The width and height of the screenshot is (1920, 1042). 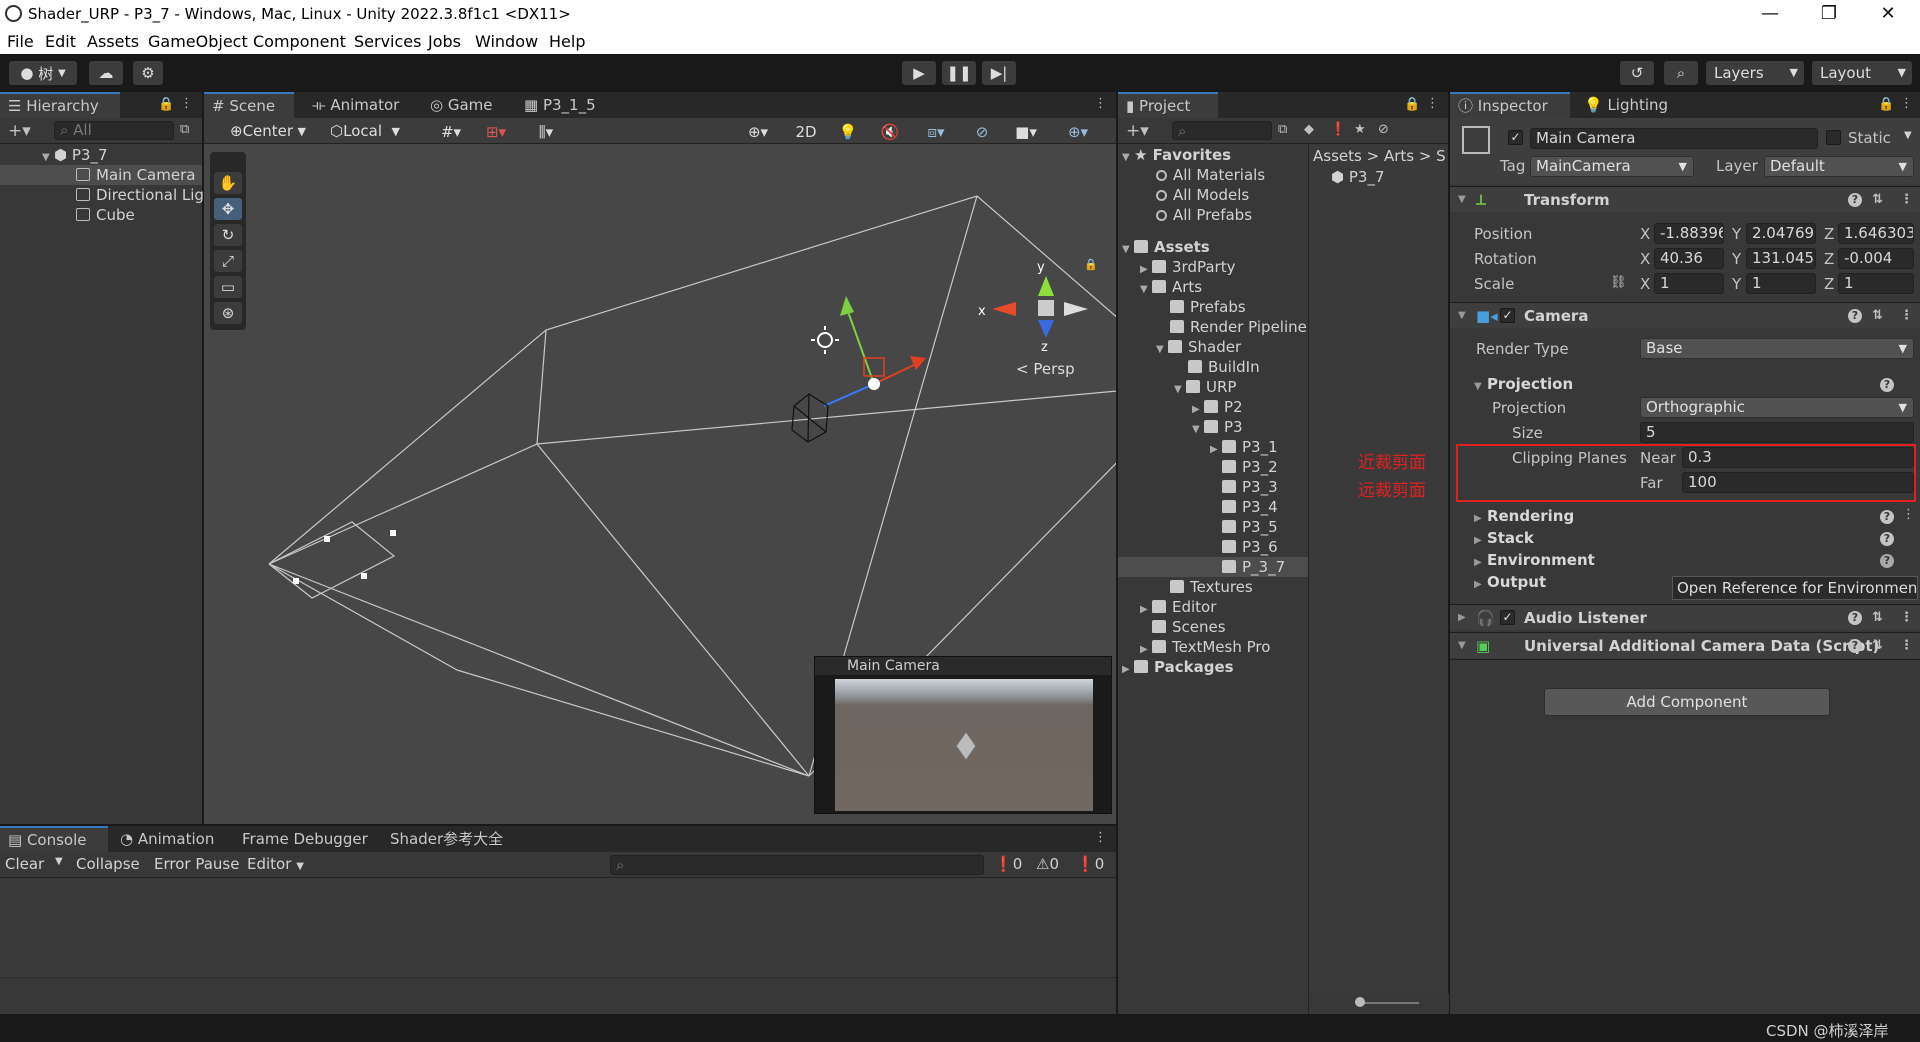 I want to click on tab-lighting: 💡 Lighting, so click(x=1626, y=105).